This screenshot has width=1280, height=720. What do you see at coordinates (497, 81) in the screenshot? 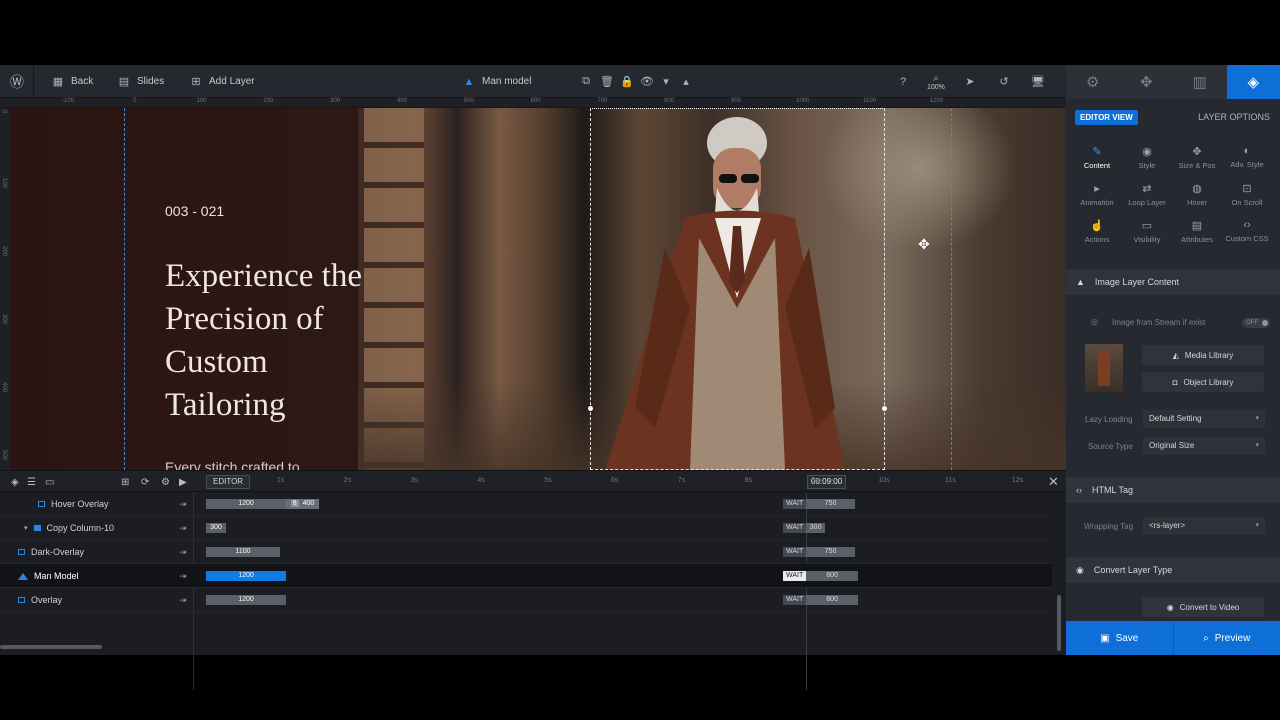
I see `current-layer-select: ▲ Man model` at bounding box center [497, 81].